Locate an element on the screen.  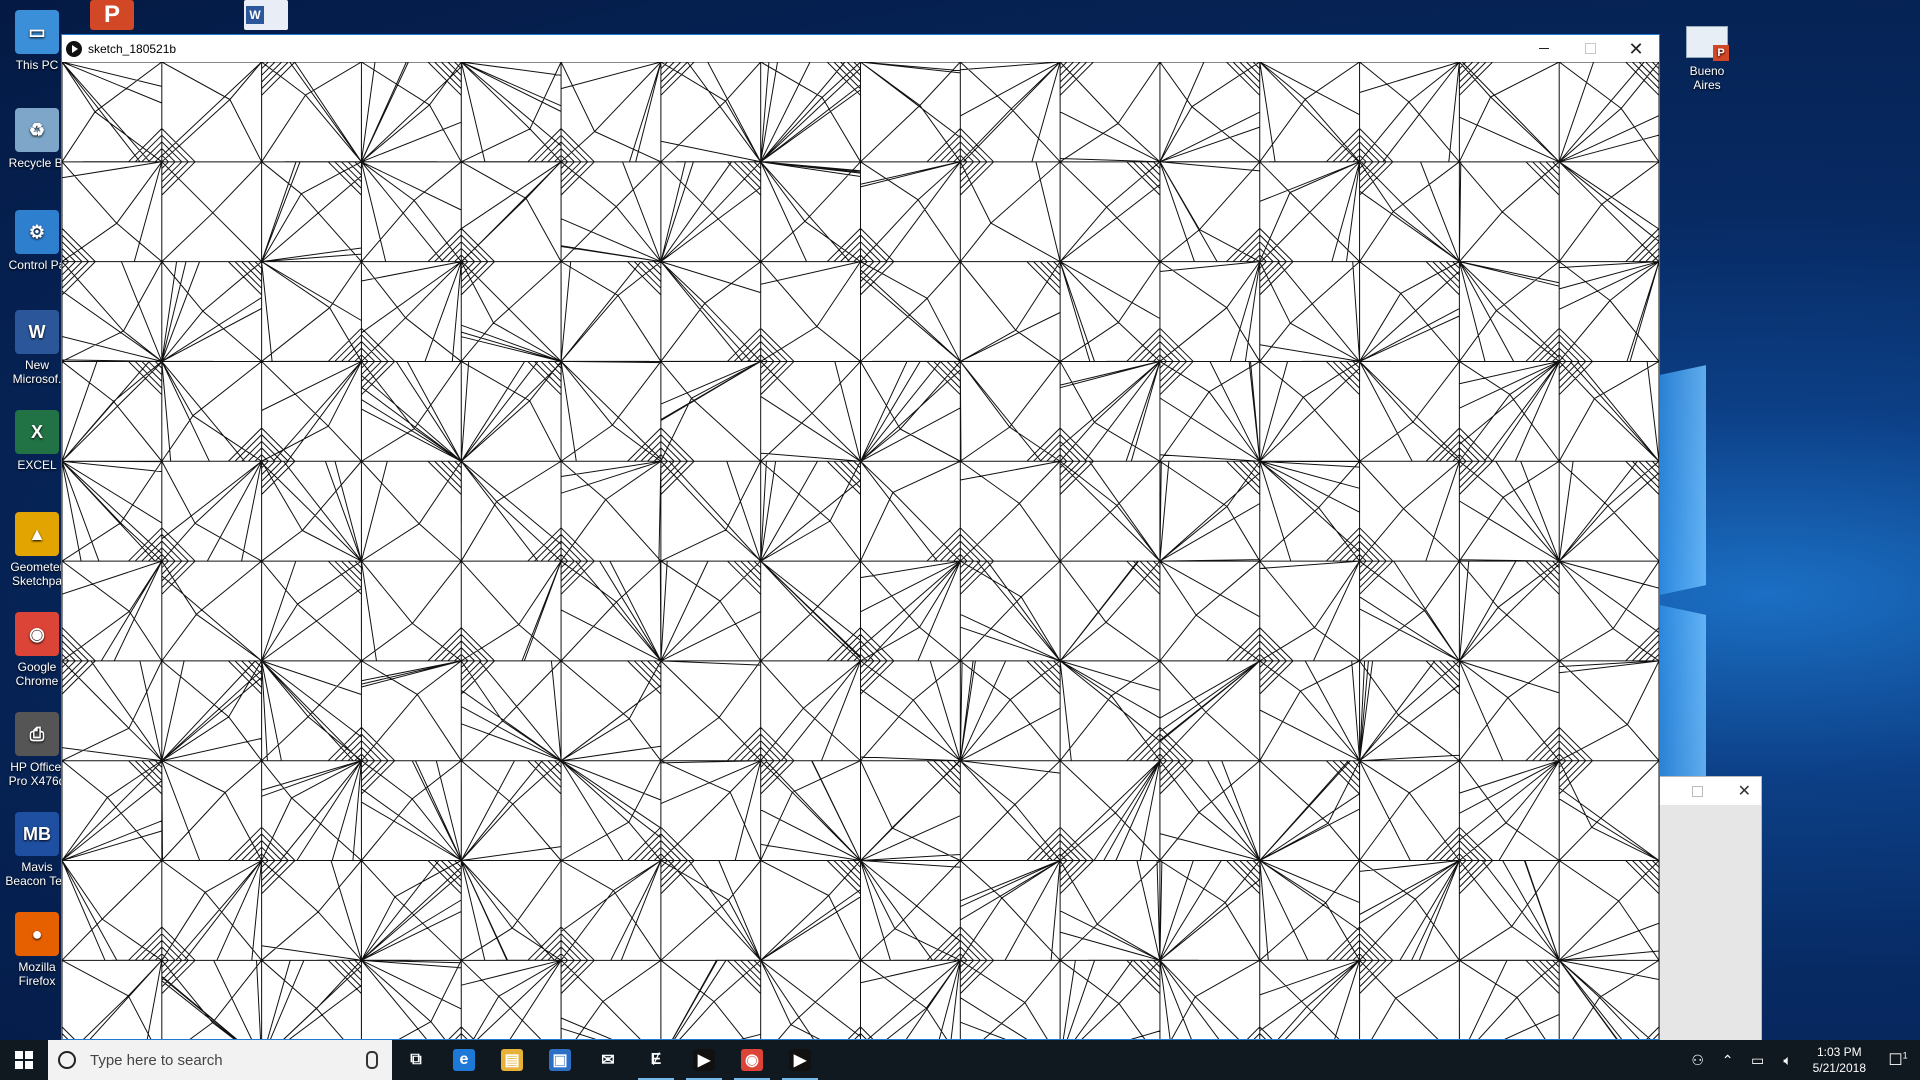
taskbar-store-button: ▣ is located at coordinates (560, 1060).